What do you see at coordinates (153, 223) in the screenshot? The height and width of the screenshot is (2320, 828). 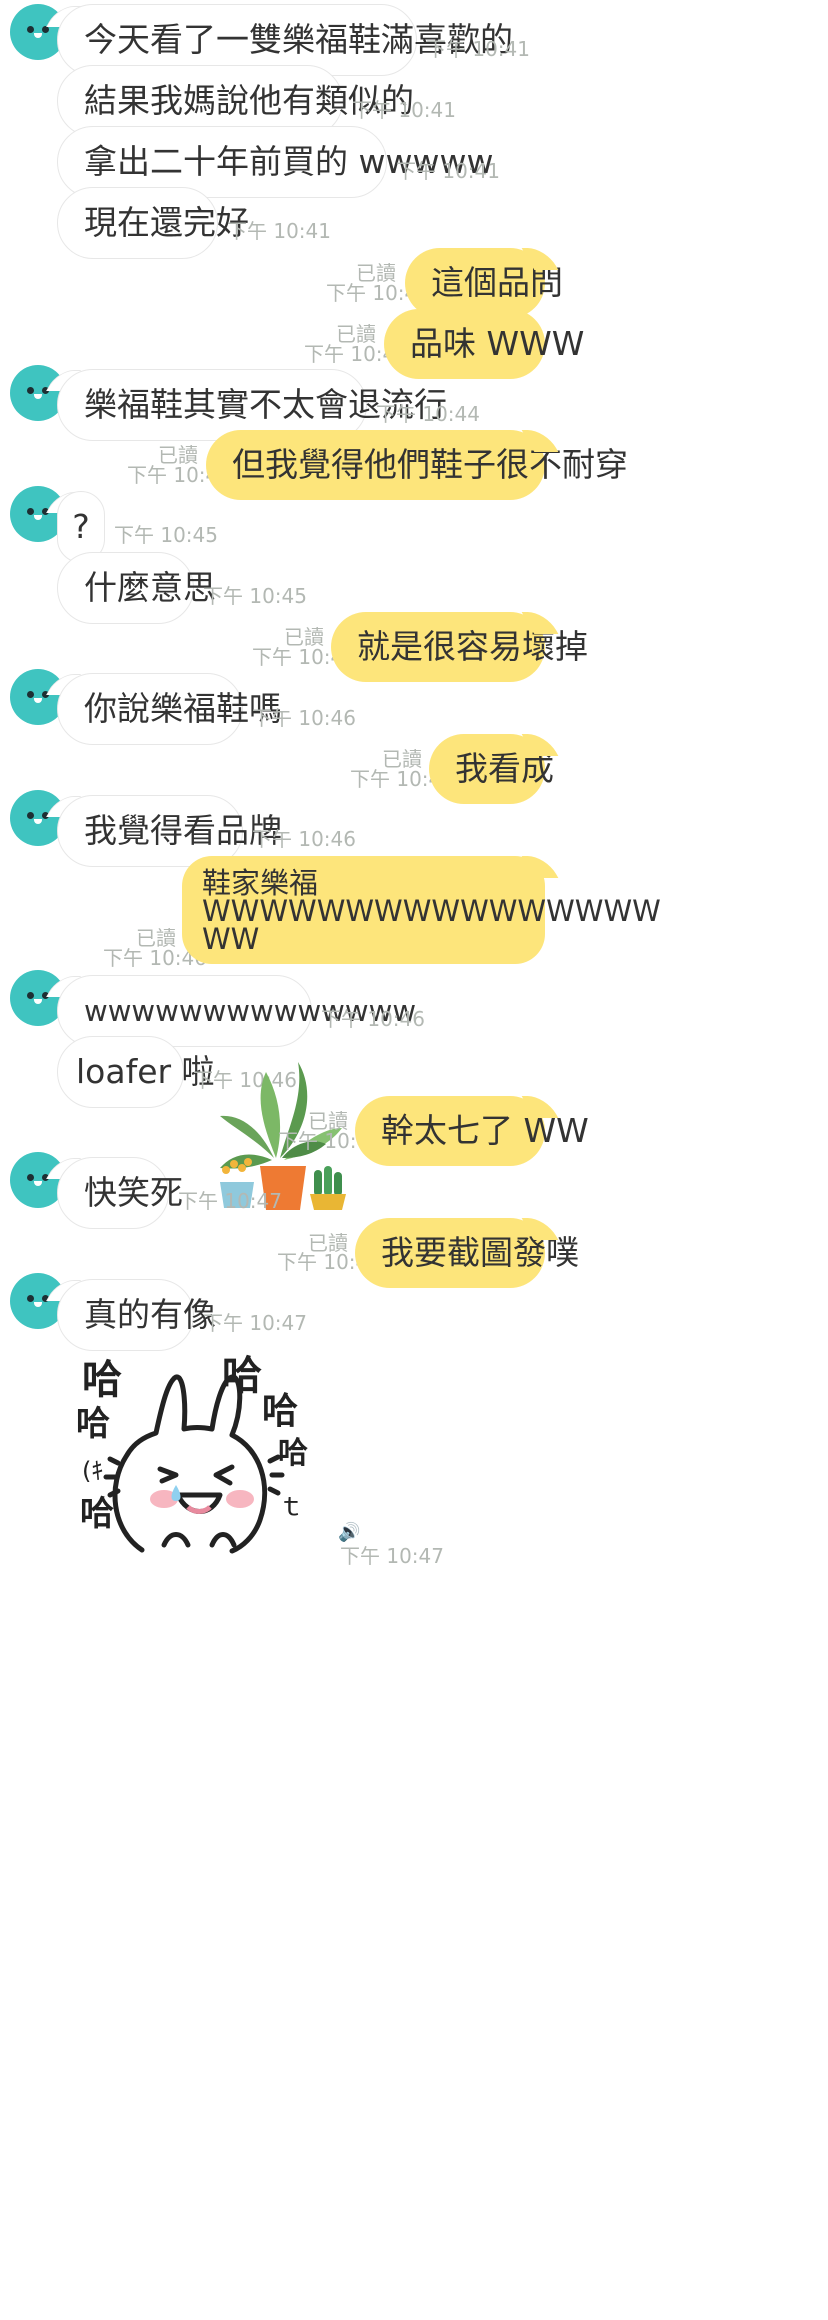 I see `message-bubble-in: 現在還完好` at bounding box center [153, 223].